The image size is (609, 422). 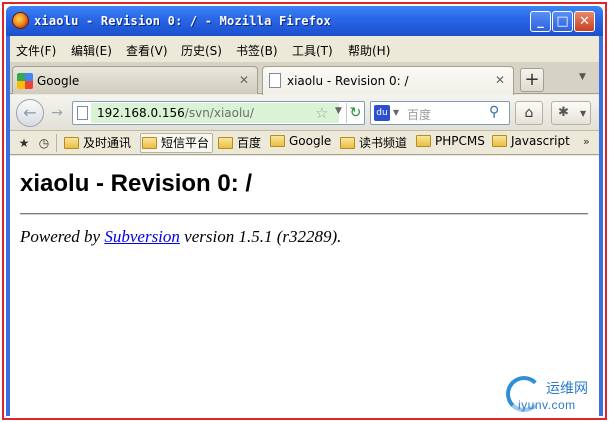 I want to click on firefox-icon, so click(x=20, y=20).